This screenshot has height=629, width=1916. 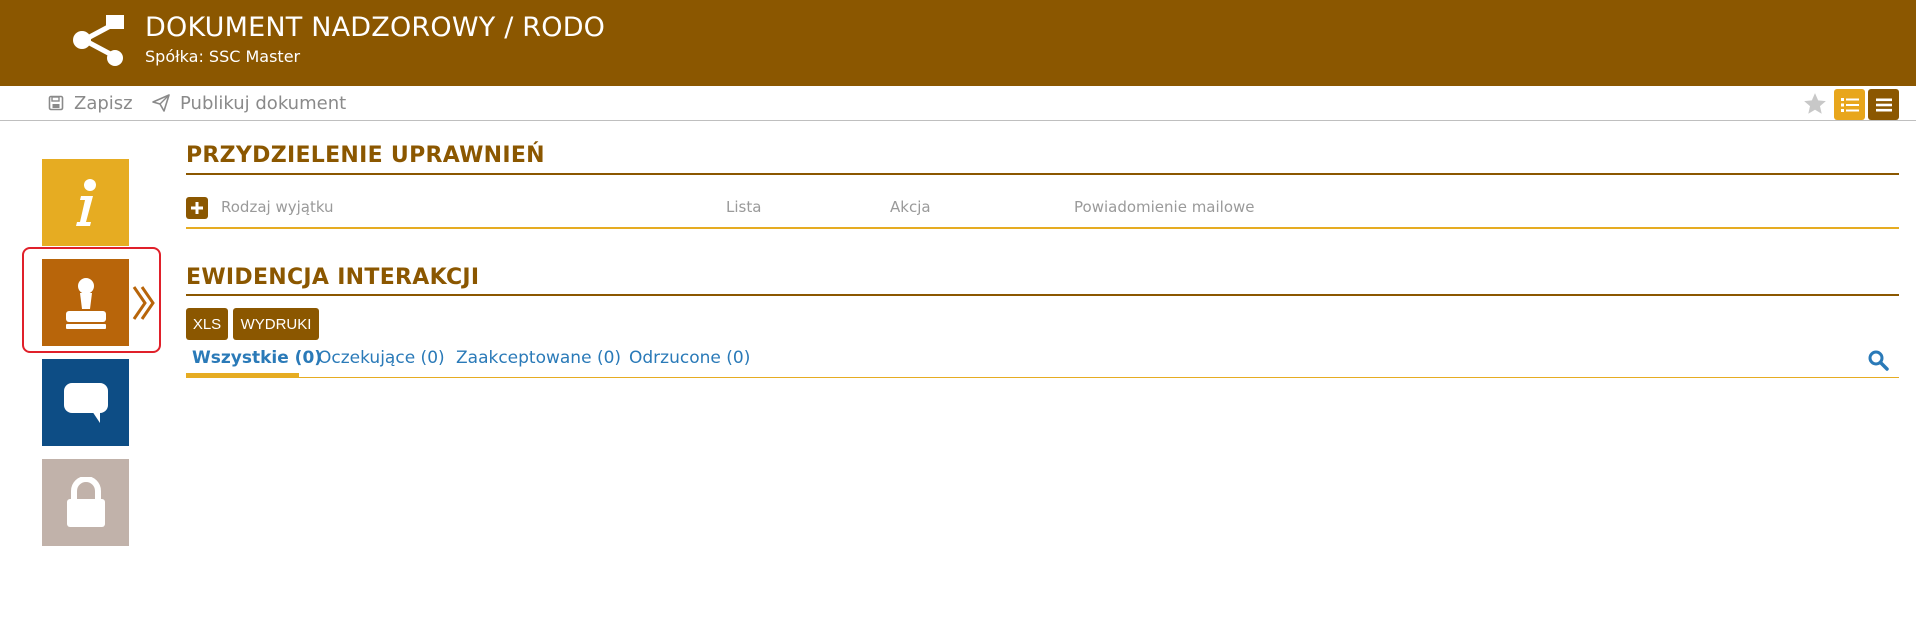 I want to click on tab-all: Wszystkie (0), so click(x=257, y=358).